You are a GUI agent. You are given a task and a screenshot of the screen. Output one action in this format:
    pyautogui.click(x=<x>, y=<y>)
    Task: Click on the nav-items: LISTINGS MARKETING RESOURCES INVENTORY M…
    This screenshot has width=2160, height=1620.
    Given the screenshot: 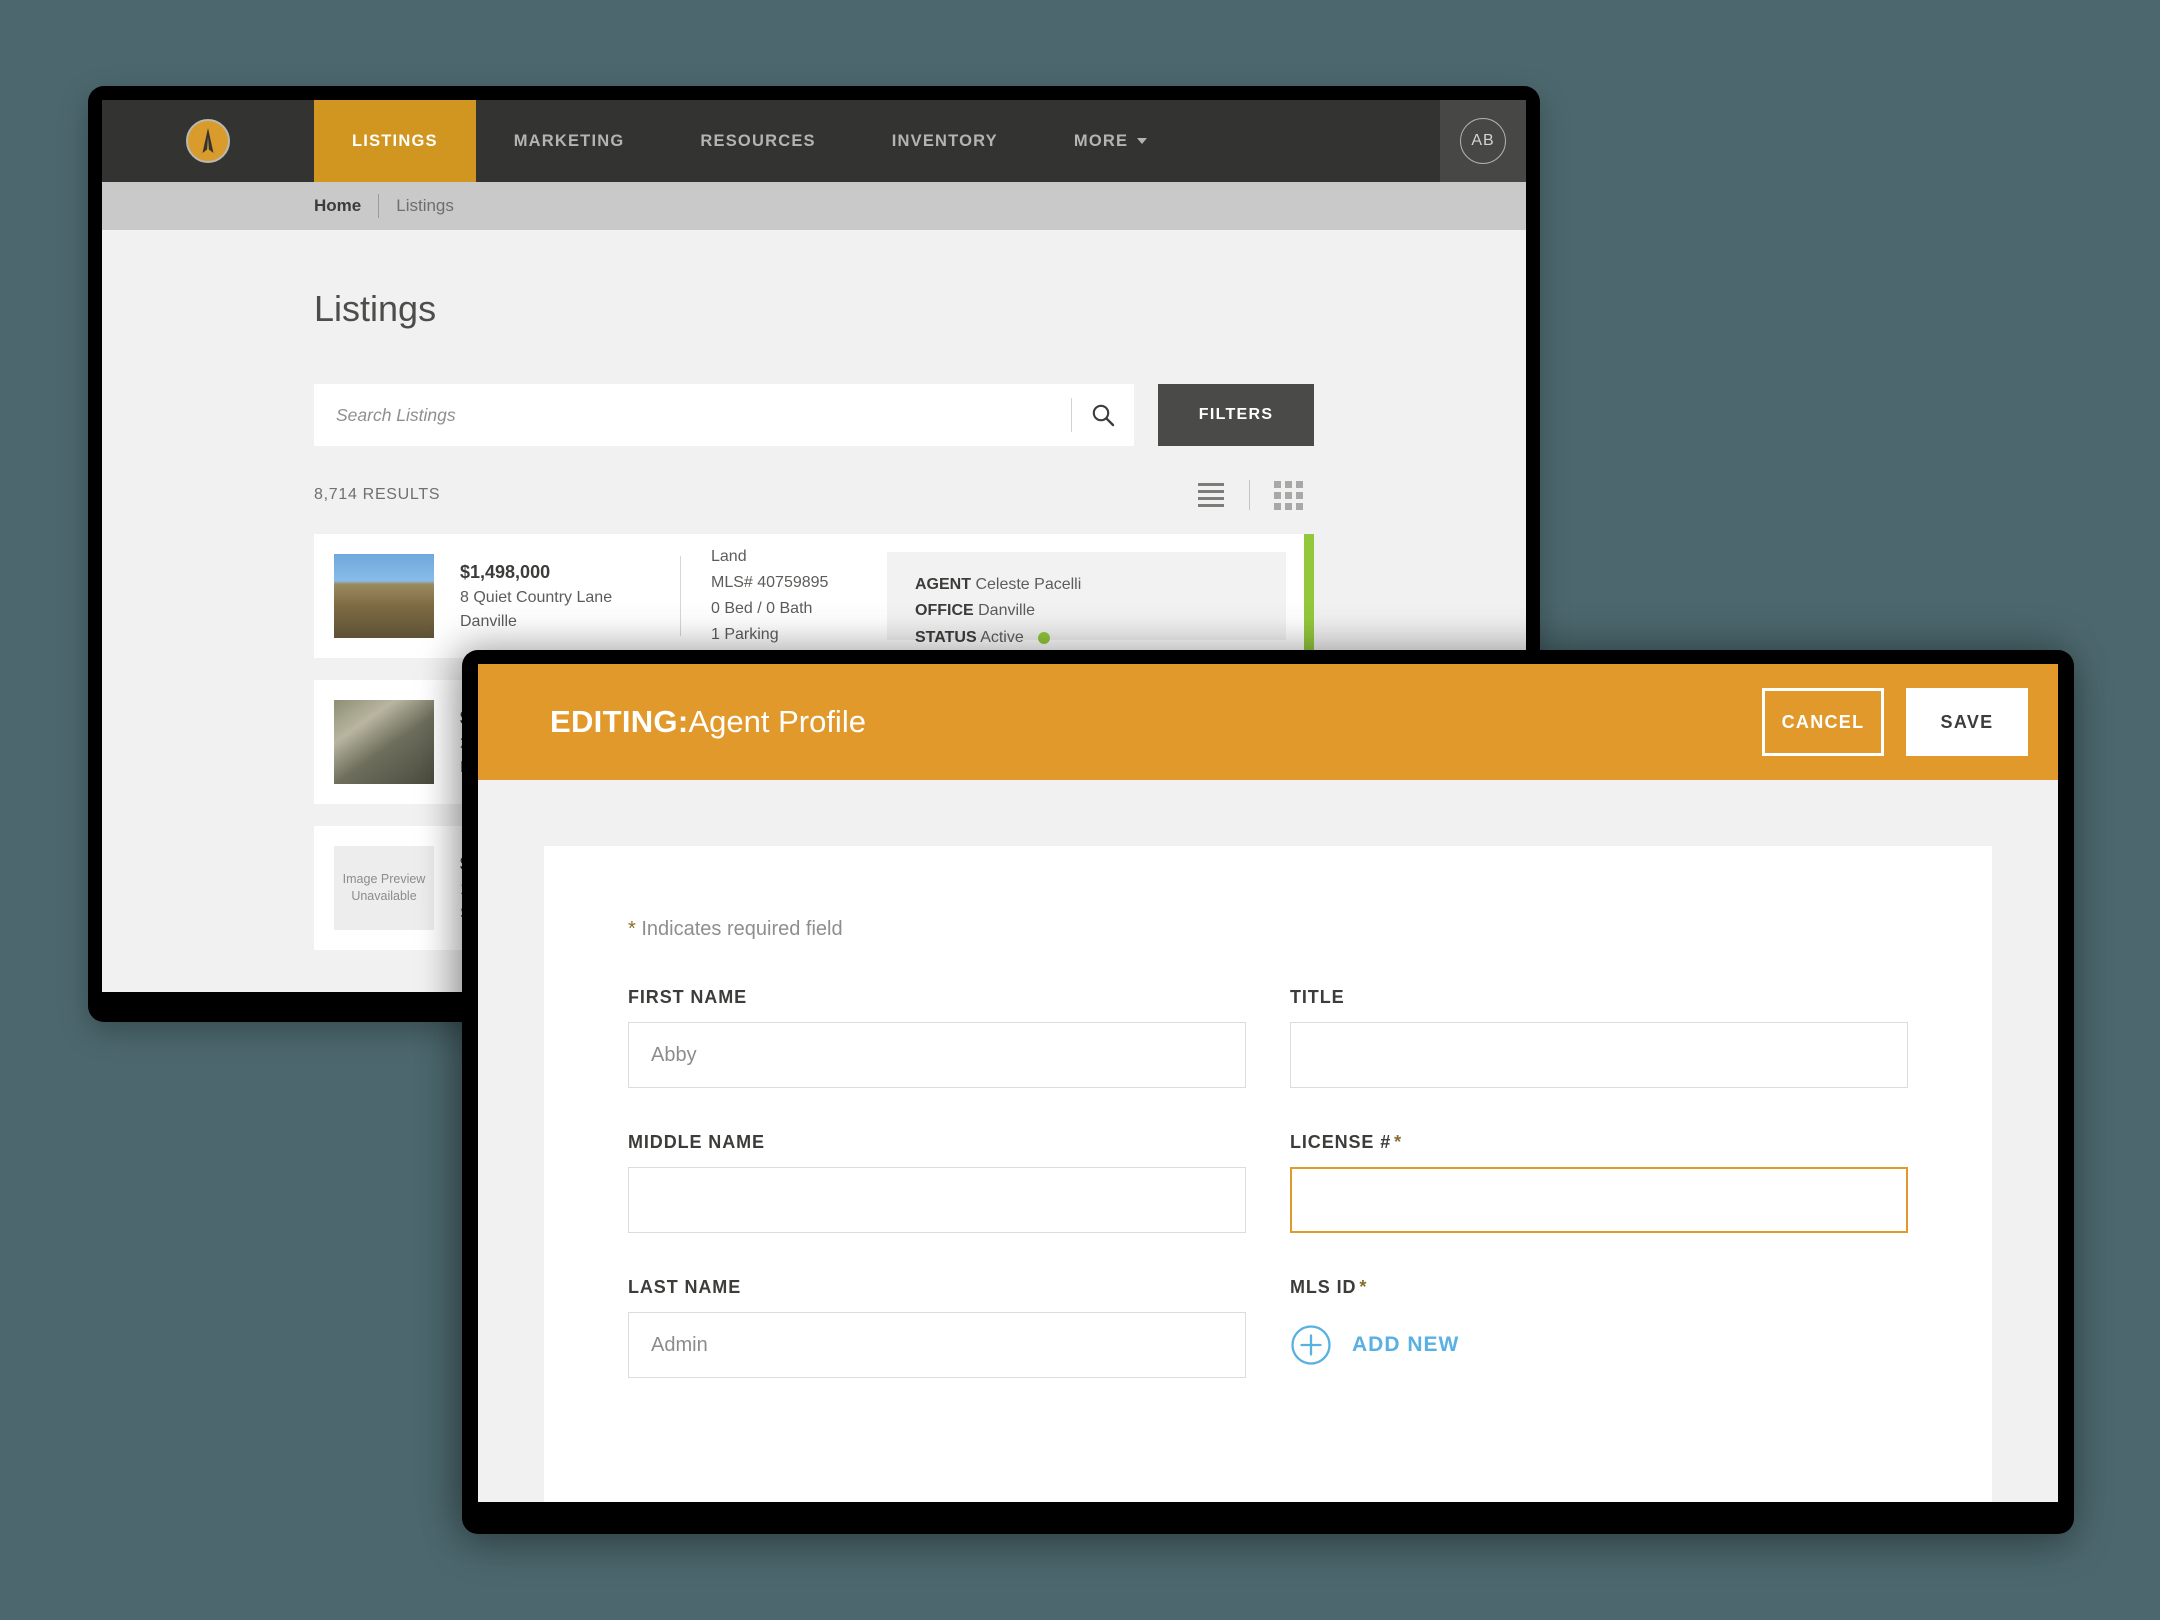 What is the action you would take?
    pyautogui.click(x=877, y=141)
    